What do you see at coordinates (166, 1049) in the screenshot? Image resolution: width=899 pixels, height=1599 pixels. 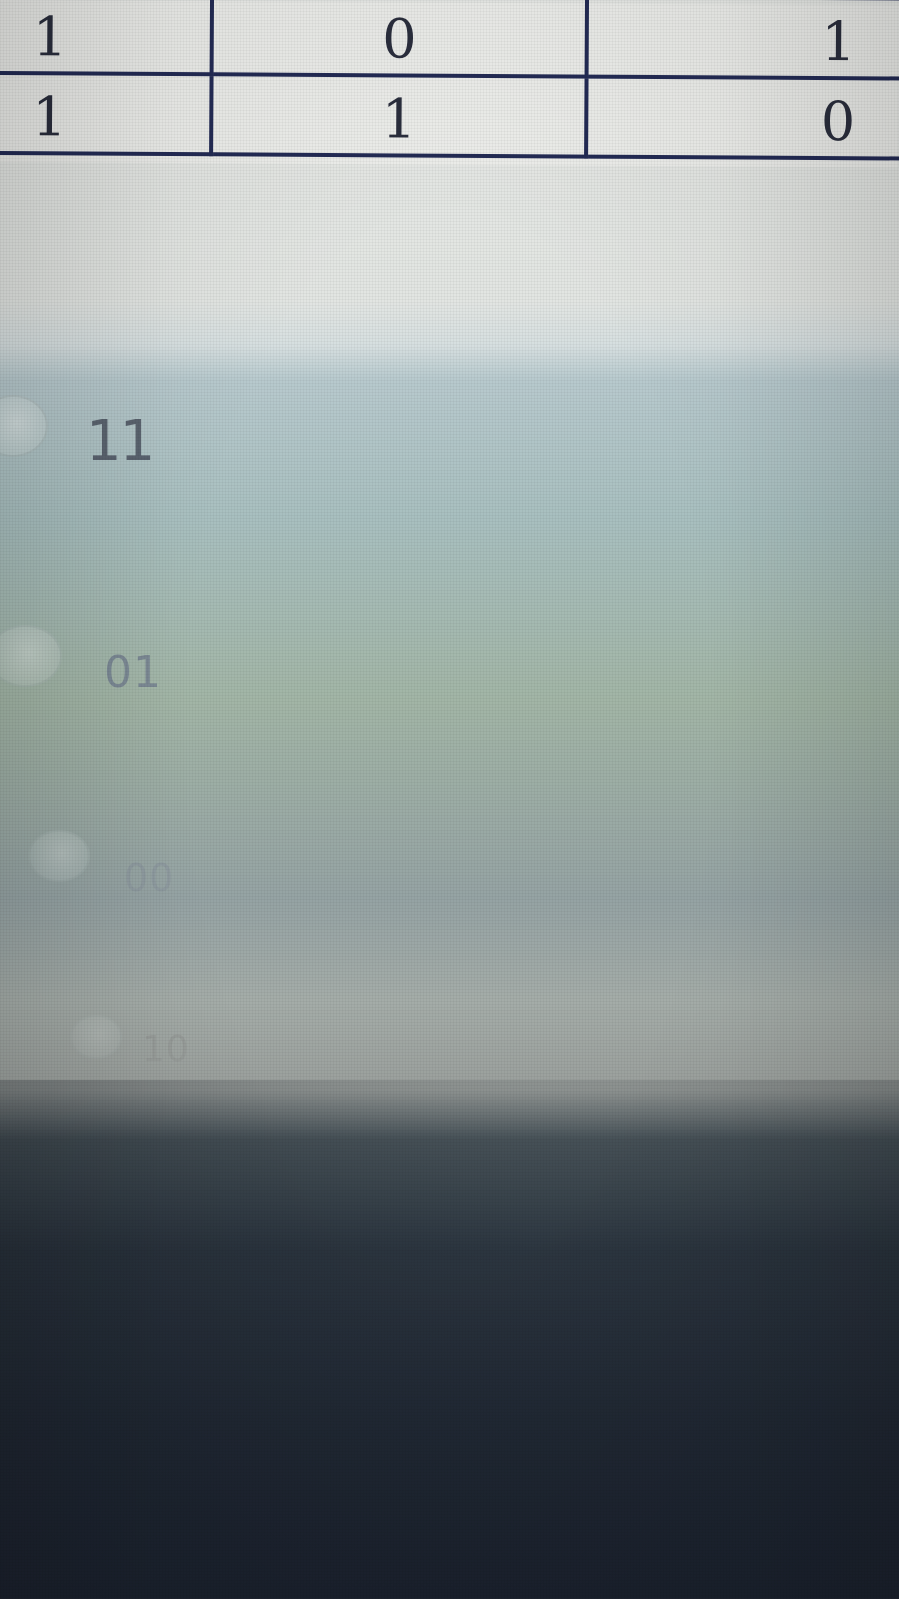 I see `option-label: 10` at bounding box center [166, 1049].